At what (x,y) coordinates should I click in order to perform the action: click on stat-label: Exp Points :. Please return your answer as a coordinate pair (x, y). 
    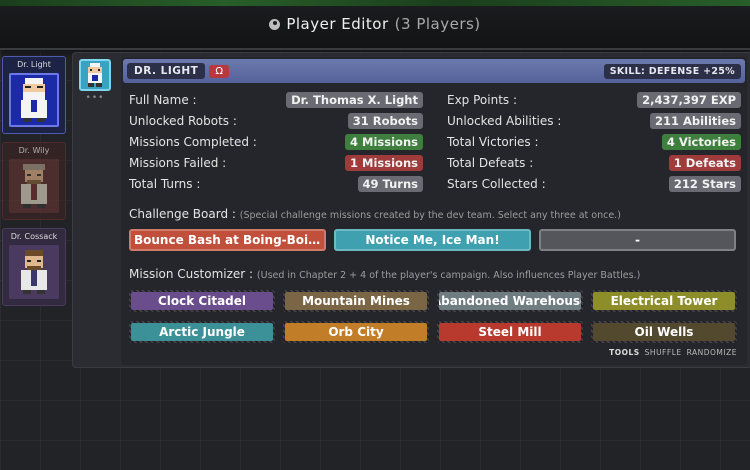
    Looking at the image, I should click on (482, 99).